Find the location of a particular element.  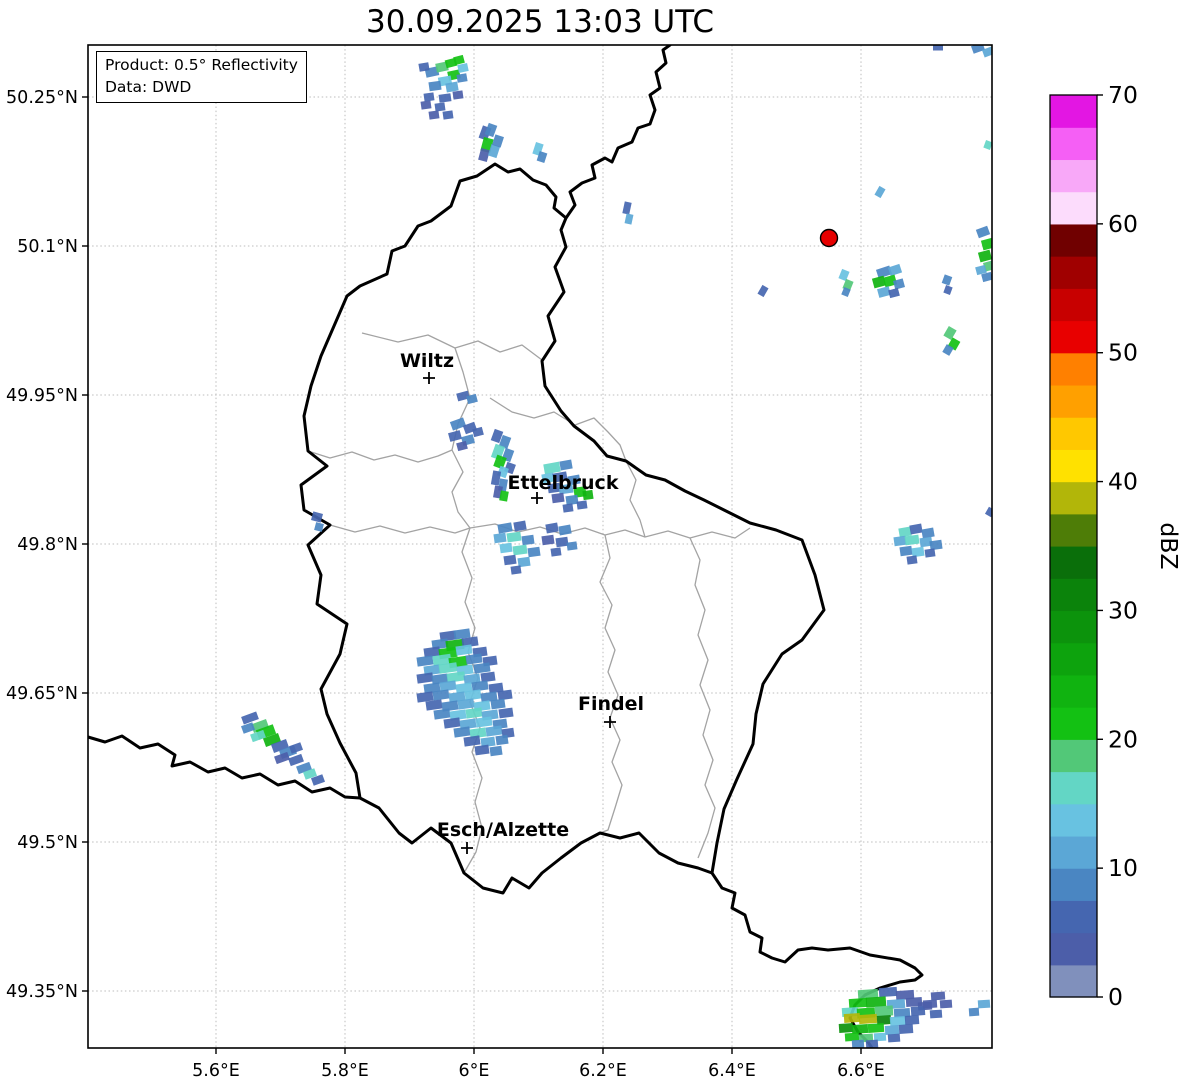

data-source-line: Data: DWD is located at coordinates (148, 87).